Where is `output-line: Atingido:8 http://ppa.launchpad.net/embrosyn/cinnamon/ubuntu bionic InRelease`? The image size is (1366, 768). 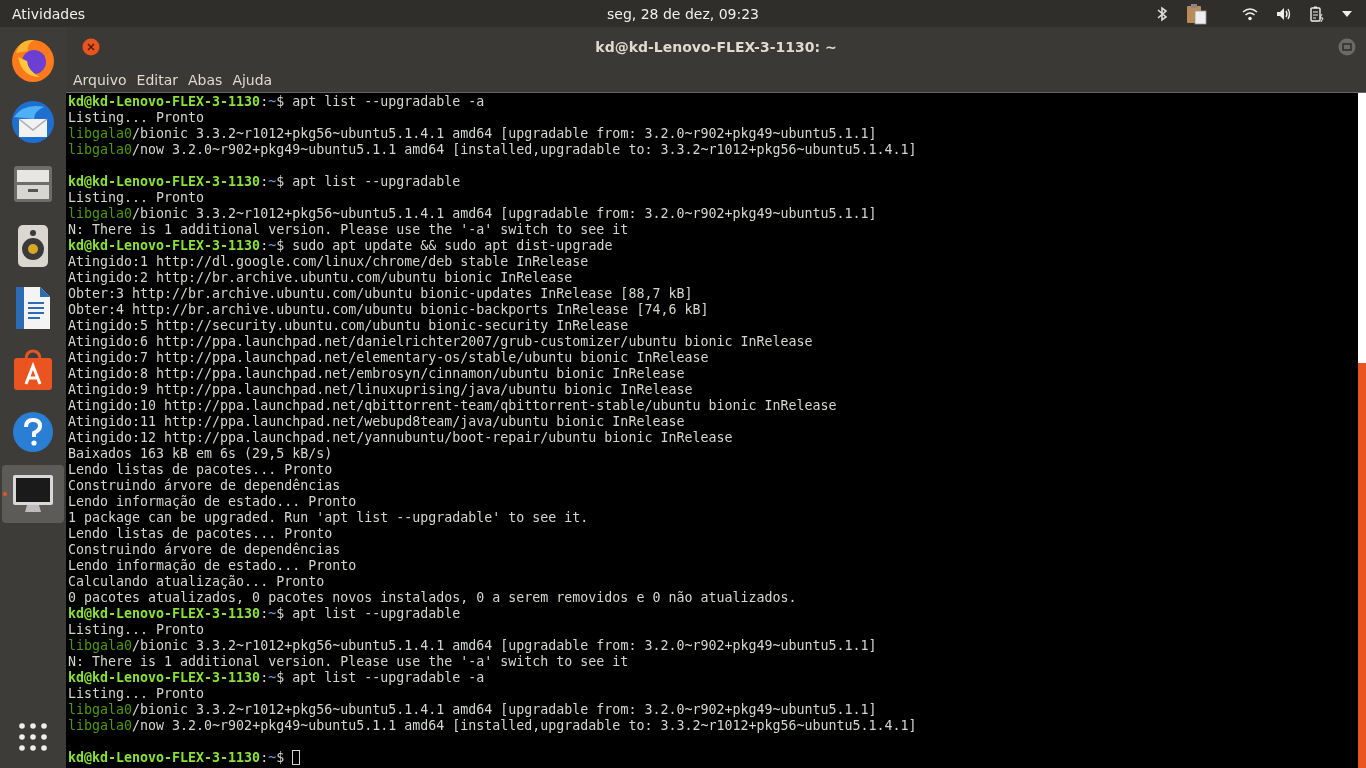
output-line: Atingido:8 http://ppa.launchpad.net/embrosyn/cinnamon/ubuntu bionic InRelease is located at coordinates (376, 374).